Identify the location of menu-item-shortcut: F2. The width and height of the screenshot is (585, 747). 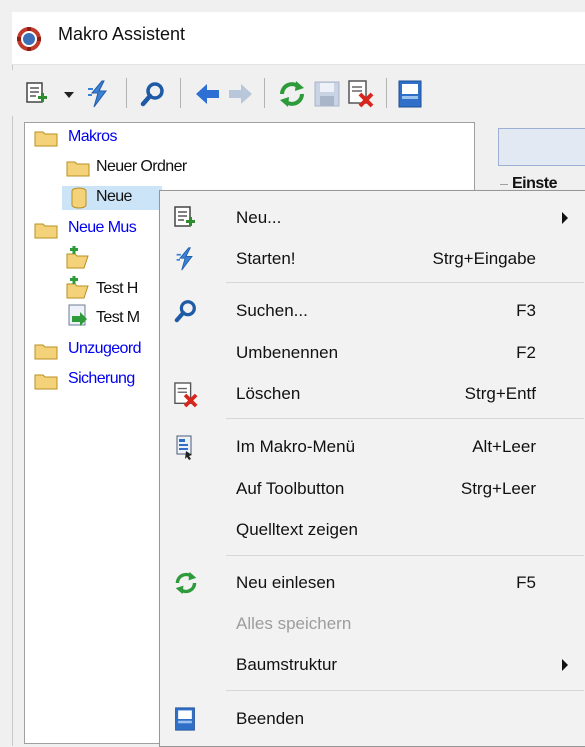
(526, 352).